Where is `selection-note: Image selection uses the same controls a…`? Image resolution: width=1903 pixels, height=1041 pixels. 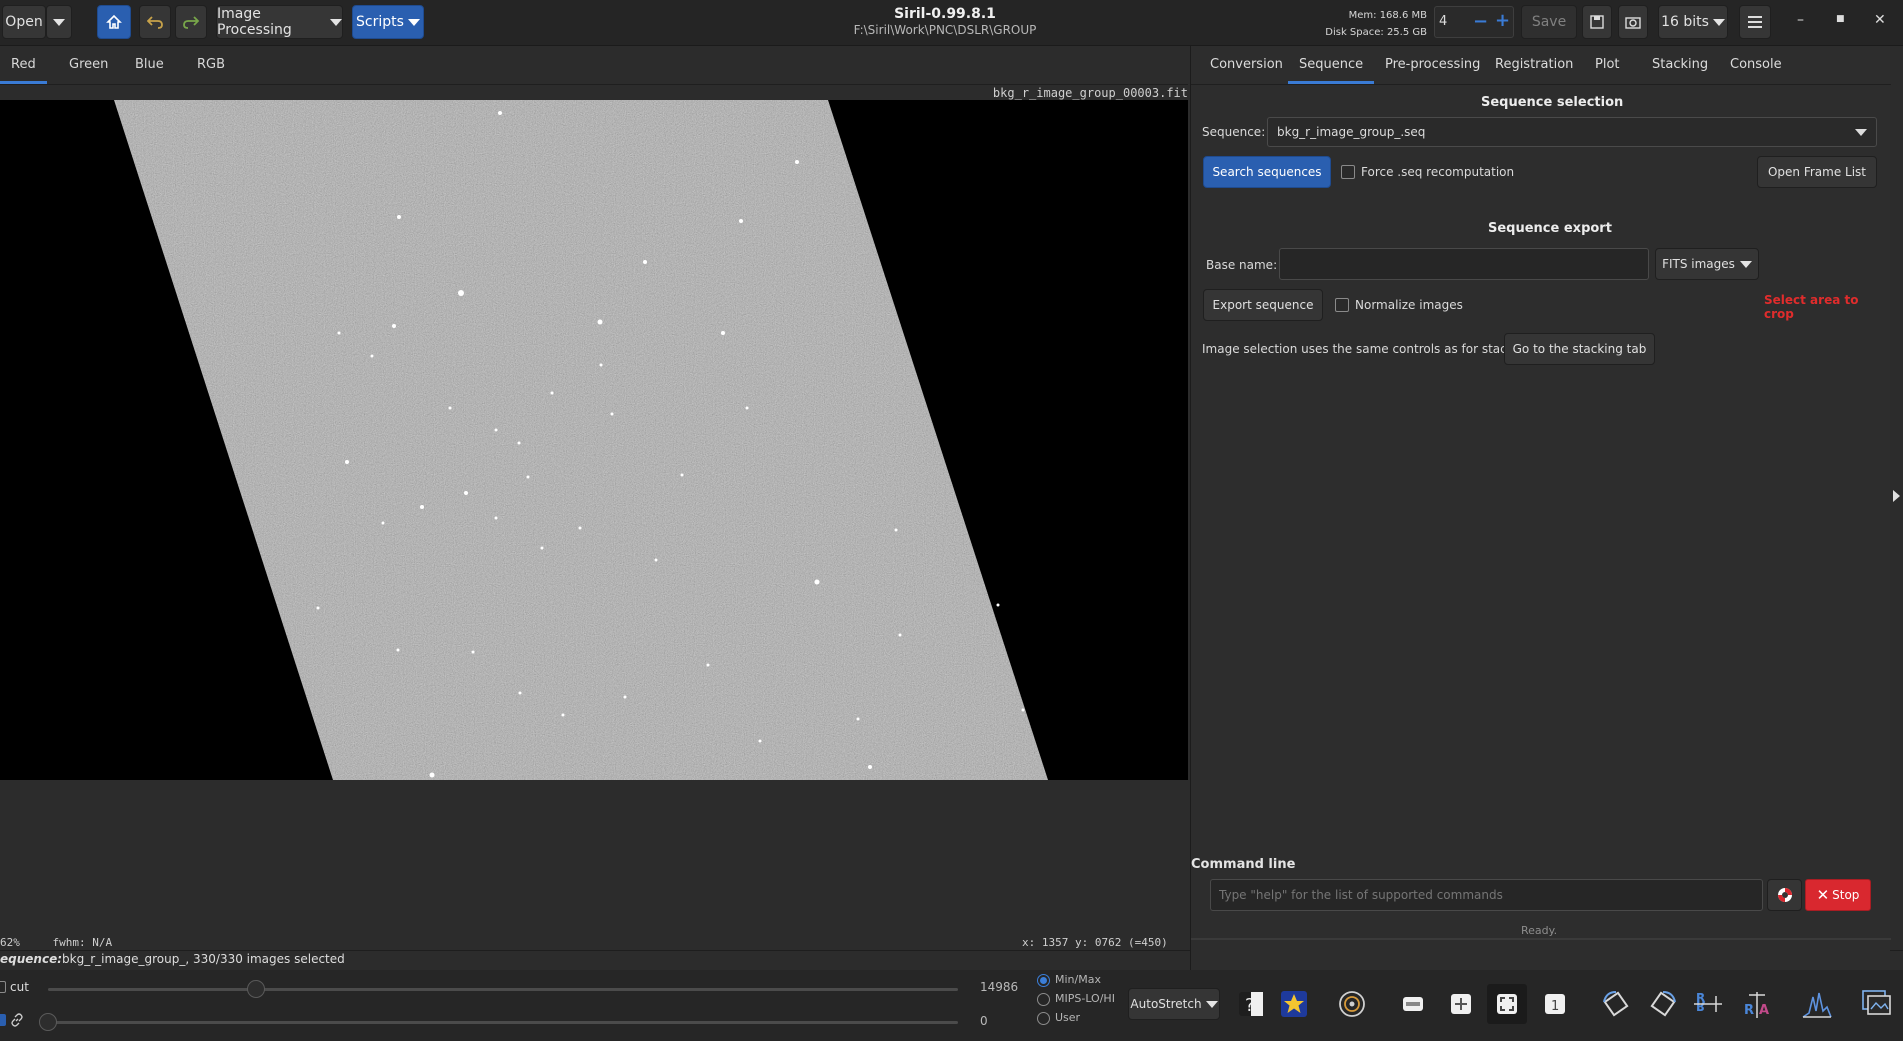
selection-note: Image selection uses the same controls a… is located at coordinates (1369, 349).